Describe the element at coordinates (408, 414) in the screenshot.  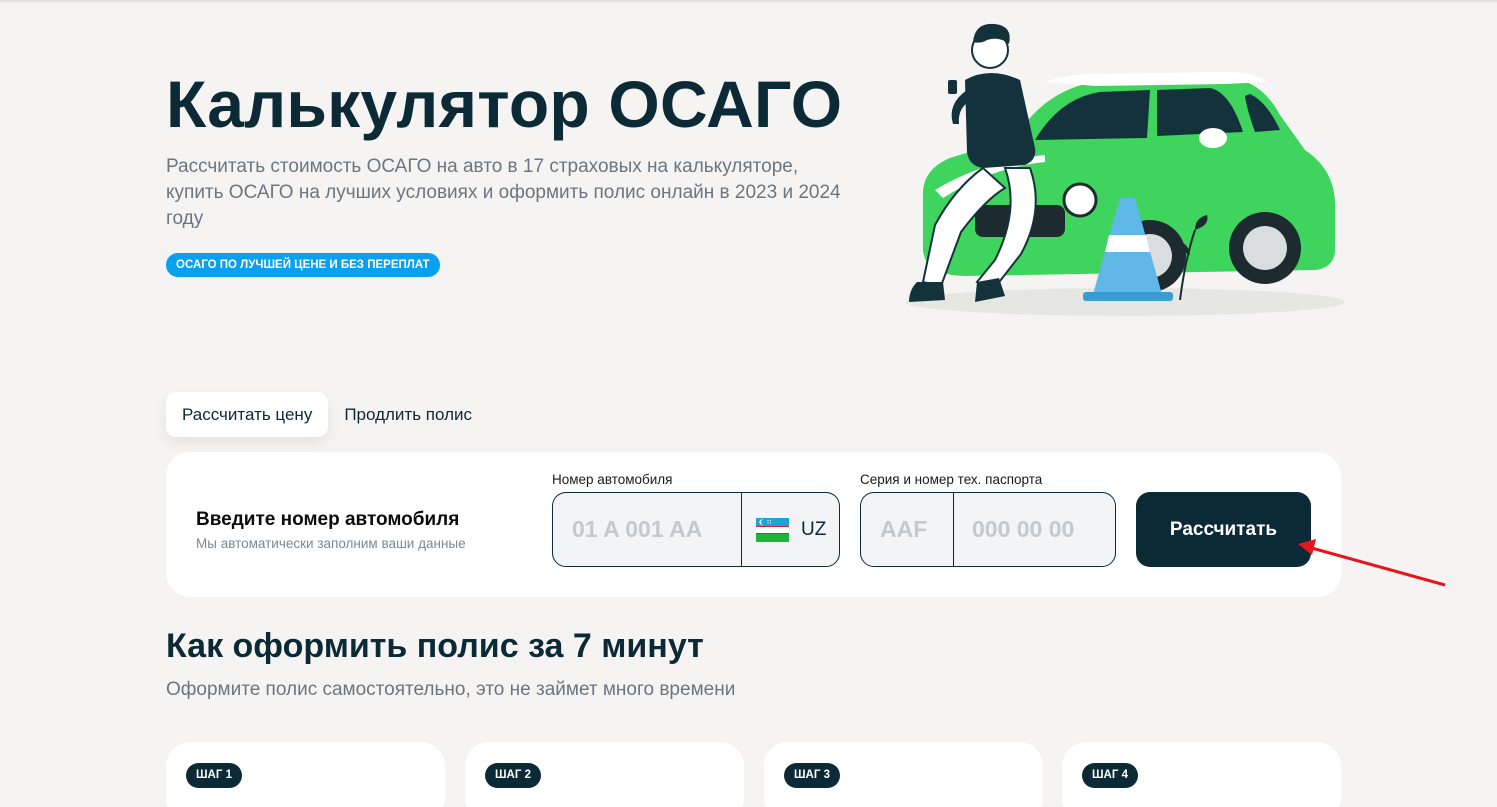
I see `tab-renew-policy: Продлить полис` at that location.